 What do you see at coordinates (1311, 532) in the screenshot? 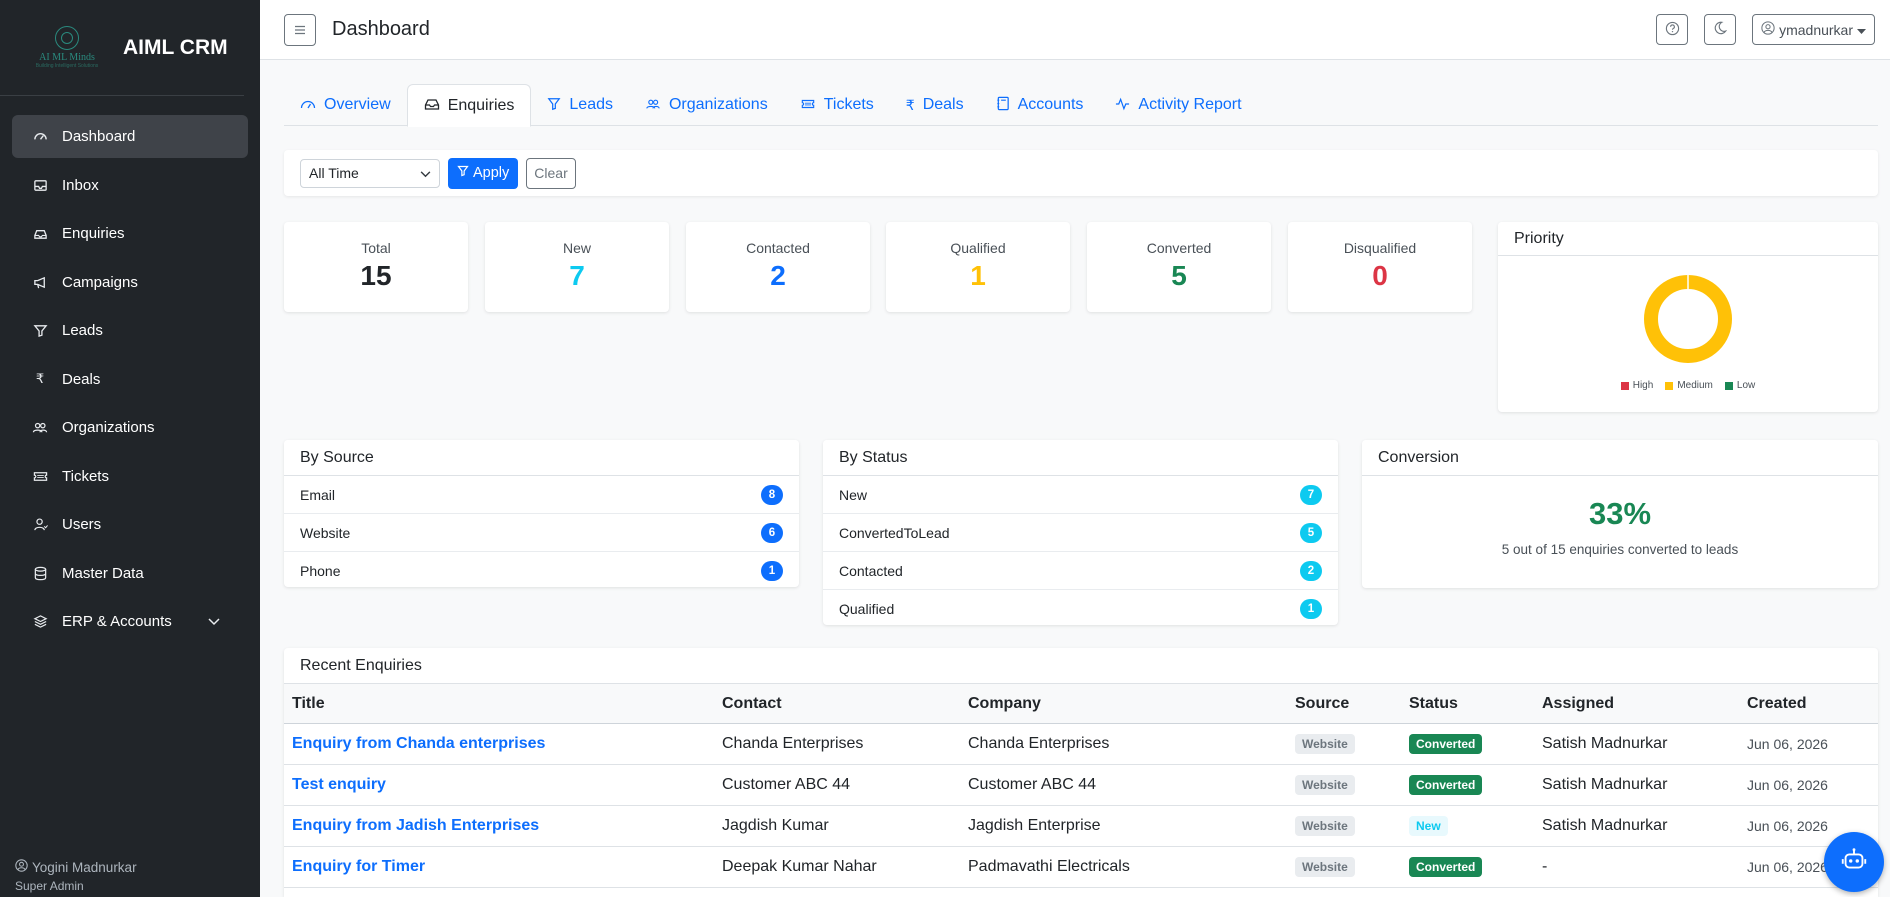
I see `count-badge: 5` at bounding box center [1311, 532].